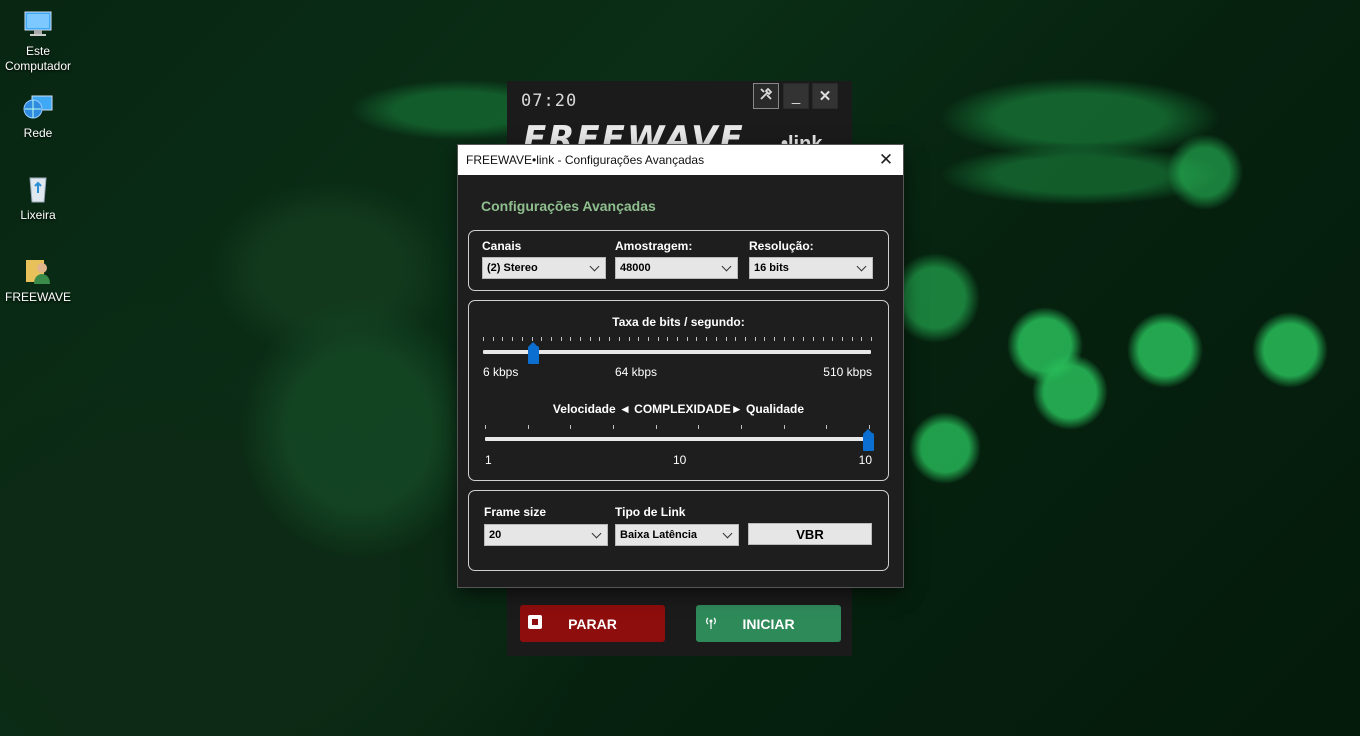 The width and height of the screenshot is (1360, 736). I want to click on complexity-slider-thumb, so click(868, 440).